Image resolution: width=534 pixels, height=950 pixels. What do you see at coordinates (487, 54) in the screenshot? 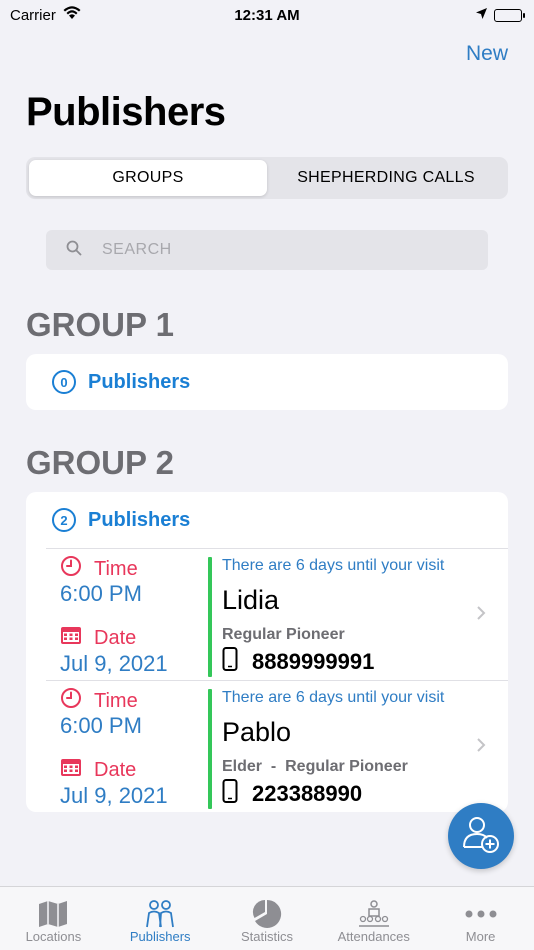
I see `new-button: New` at bounding box center [487, 54].